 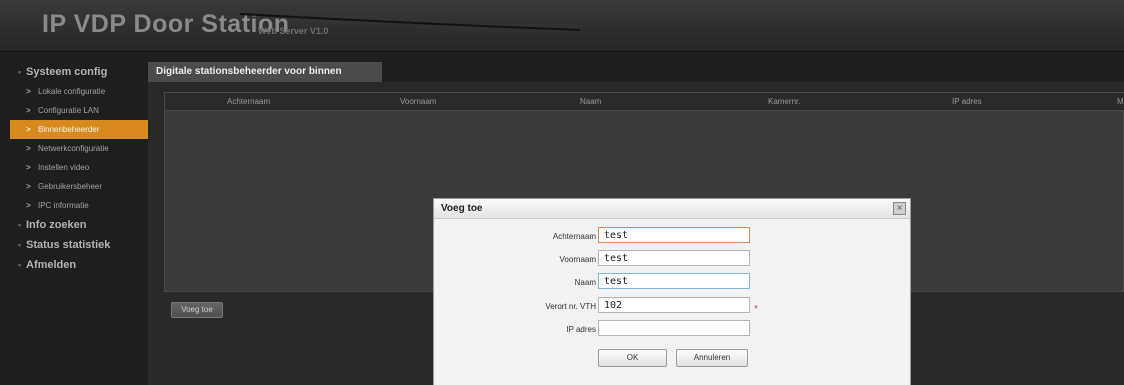 What do you see at coordinates (265, 72) in the screenshot?
I see `tab-digitale-stationsbeheerder: Digitale stationsbeheerder voor binnen` at bounding box center [265, 72].